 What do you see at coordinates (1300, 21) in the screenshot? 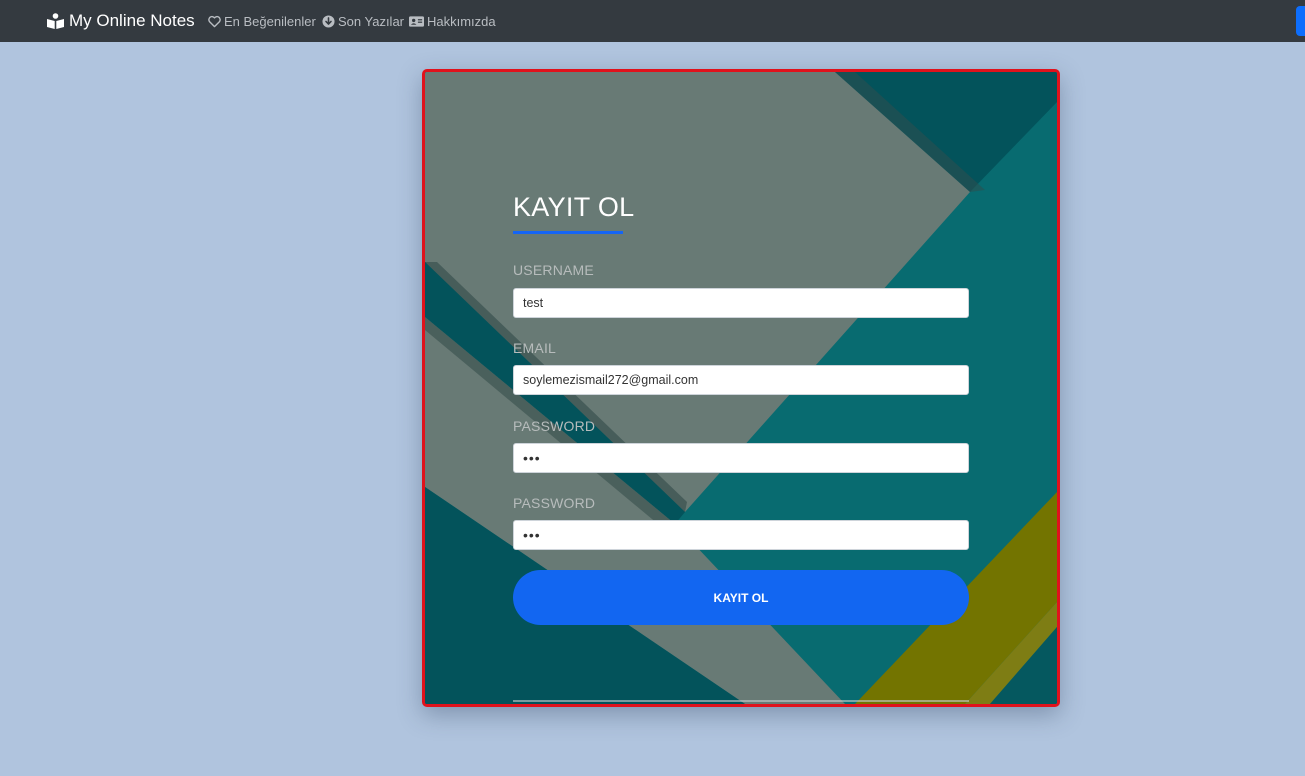
I see `navbar-right-button` at bounding box center [1300, 21].